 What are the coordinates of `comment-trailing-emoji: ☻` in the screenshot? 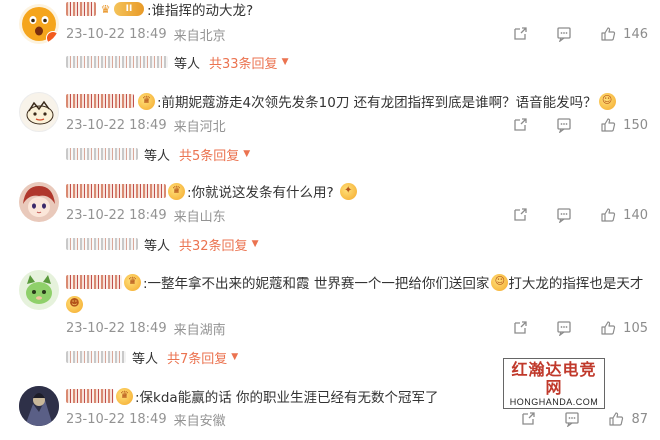 It's located at (74, 304).